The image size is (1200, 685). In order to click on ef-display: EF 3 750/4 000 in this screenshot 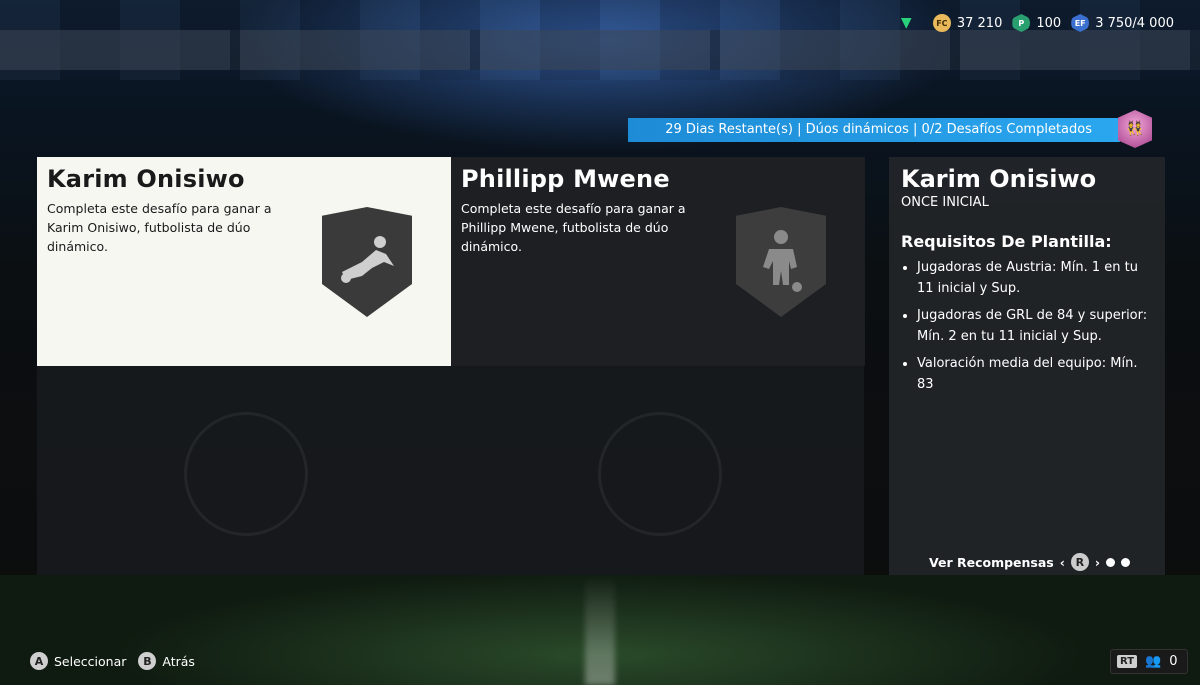, I will do `click(1122, 23)`.